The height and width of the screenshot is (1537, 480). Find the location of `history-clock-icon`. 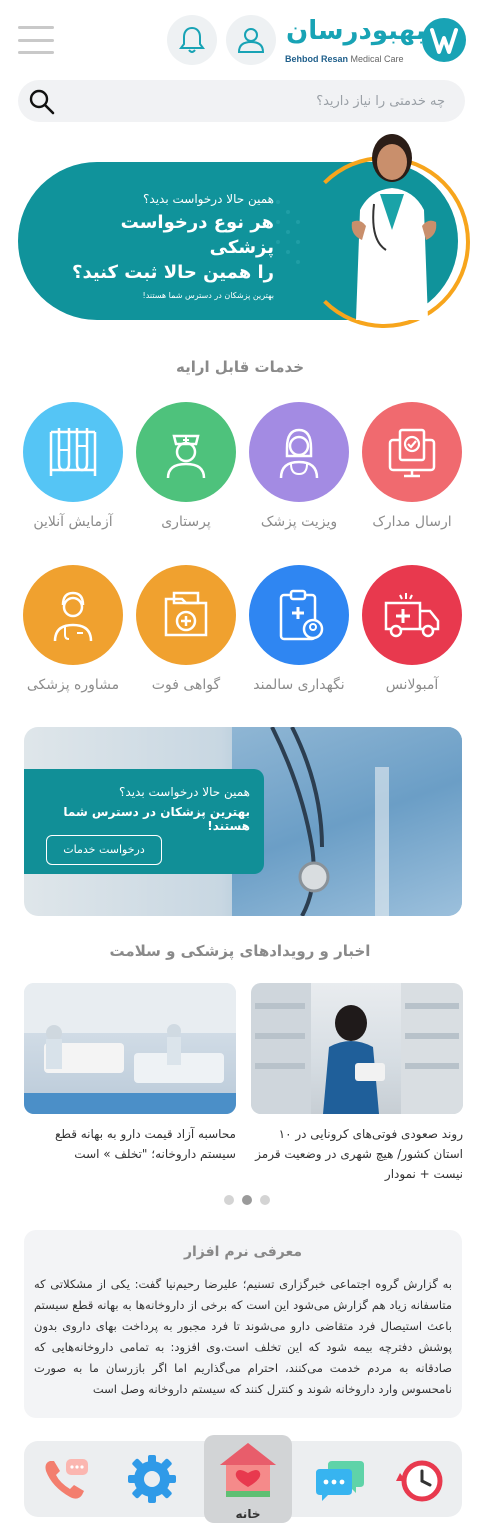

history-clock-icon is located at coordinates (419, 1481).